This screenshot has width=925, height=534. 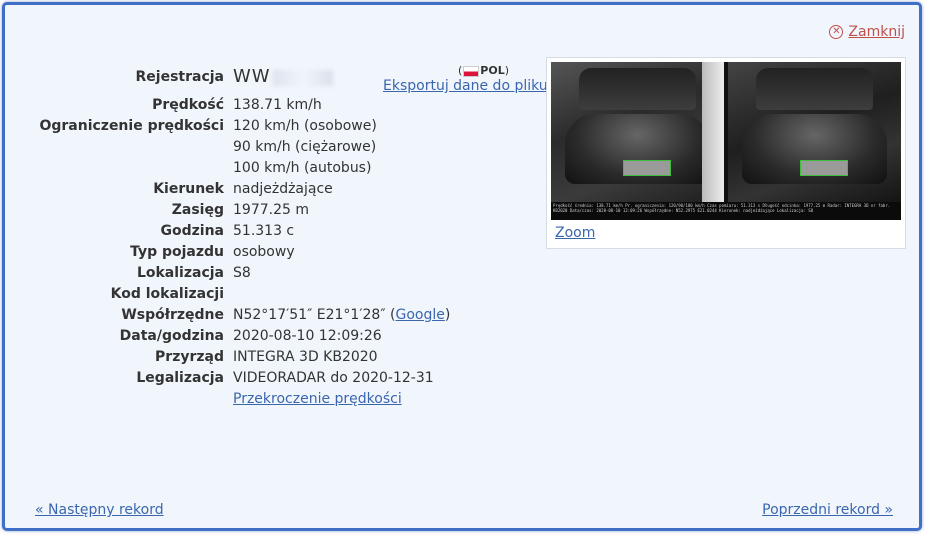 I want to click on field-label: Przyrząd, so click(x=189, y=357).